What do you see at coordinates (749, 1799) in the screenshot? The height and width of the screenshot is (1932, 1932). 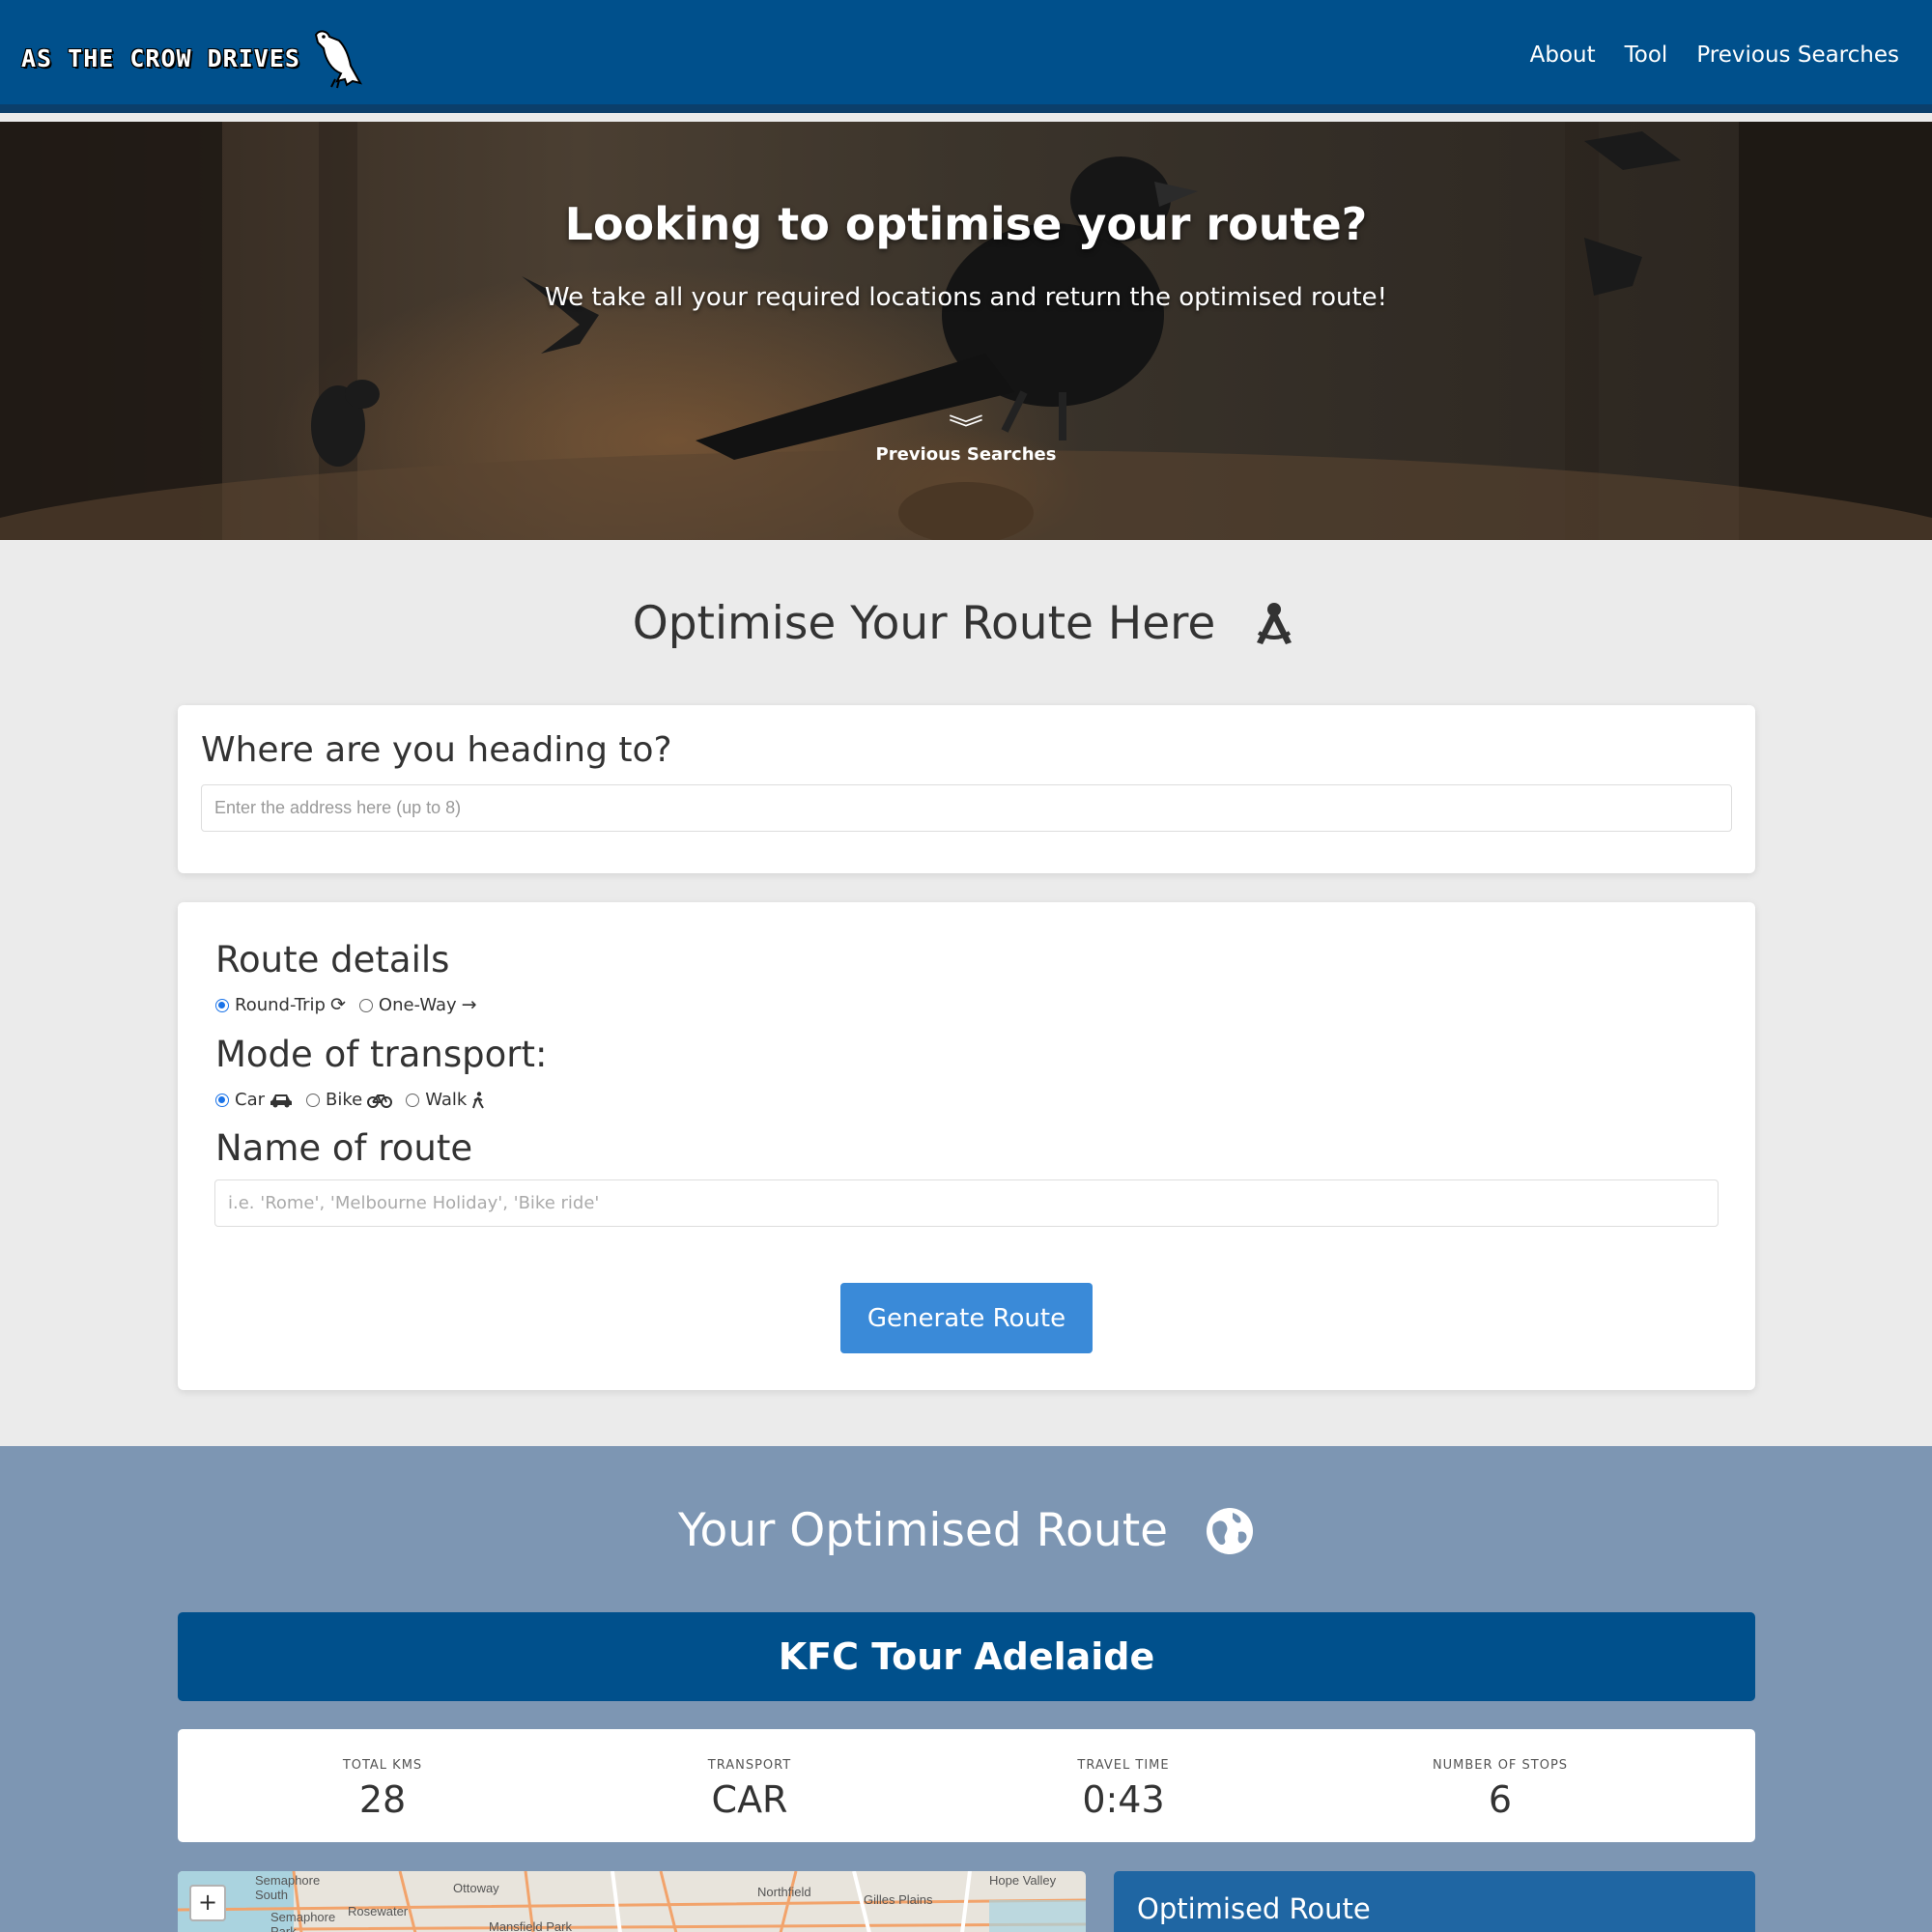 I see `stat-transport-value: CAR` at bounding box center [749, 1799].